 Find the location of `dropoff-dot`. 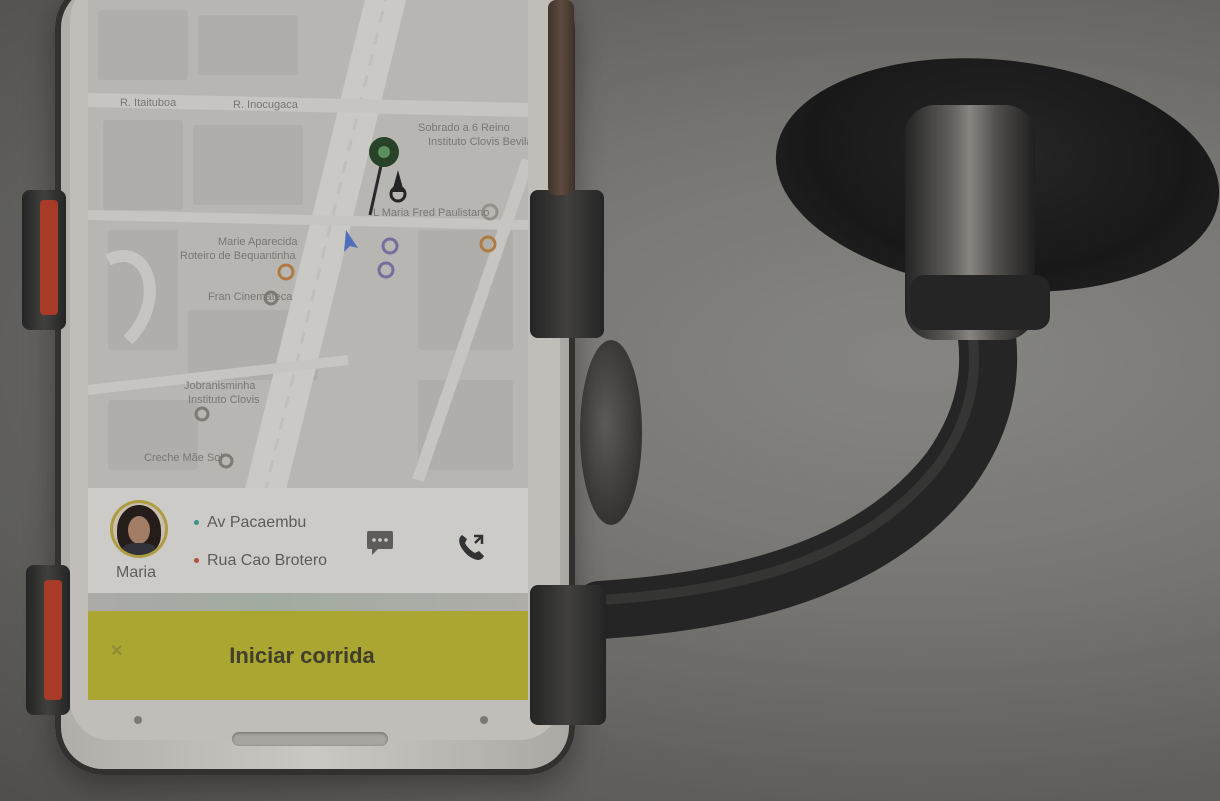

dropoff-dot is located at coordinates (196, 561).